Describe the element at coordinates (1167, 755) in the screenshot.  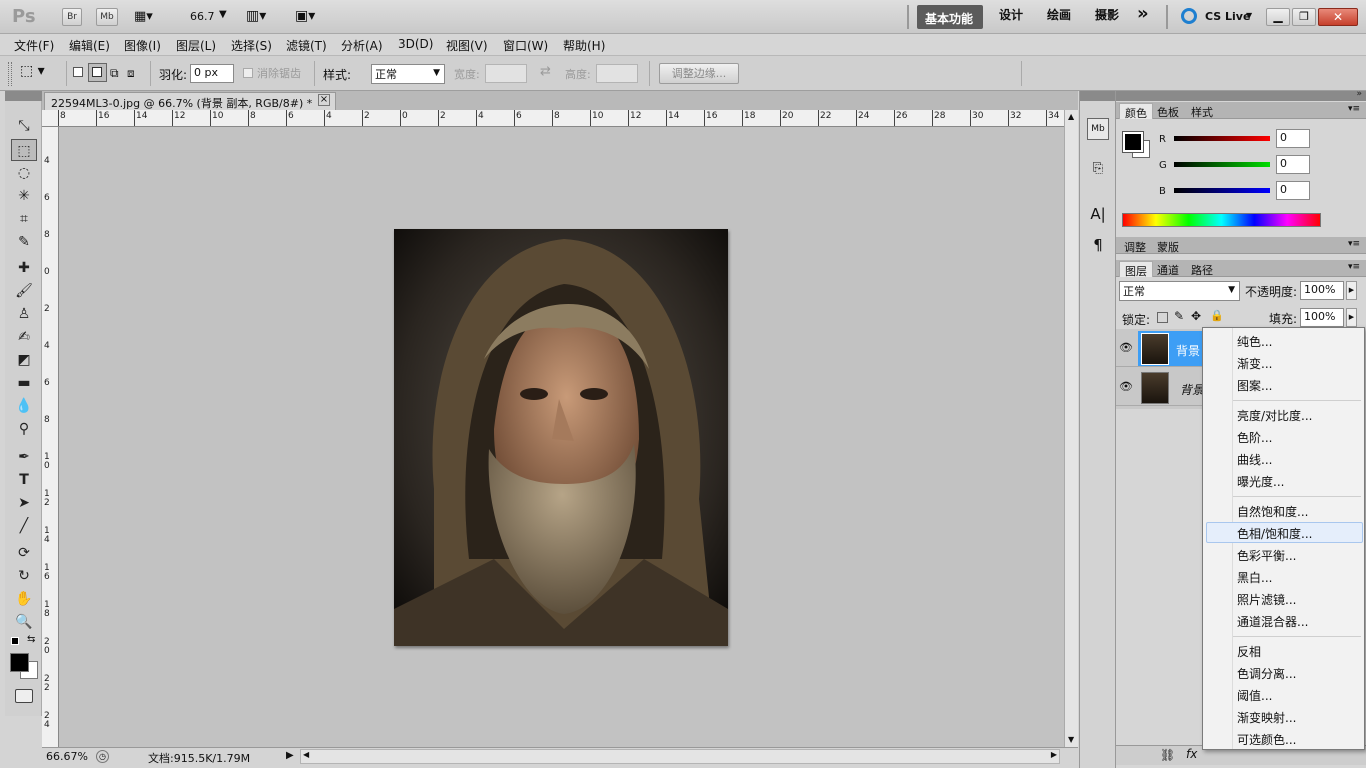
I see `link-layers-icon: ⛓` at that location.